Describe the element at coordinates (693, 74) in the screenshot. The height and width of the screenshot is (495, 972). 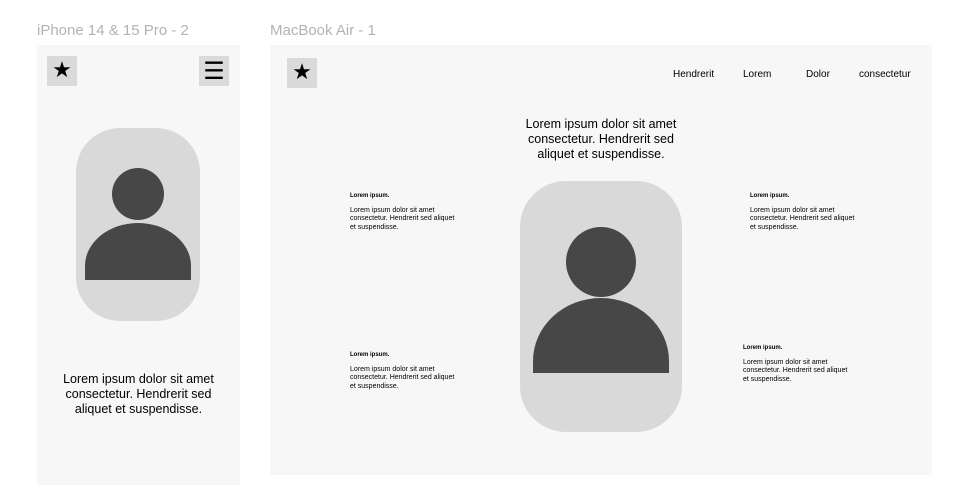
I see `nav-link-hendrerit: Hendrerit` at that location.